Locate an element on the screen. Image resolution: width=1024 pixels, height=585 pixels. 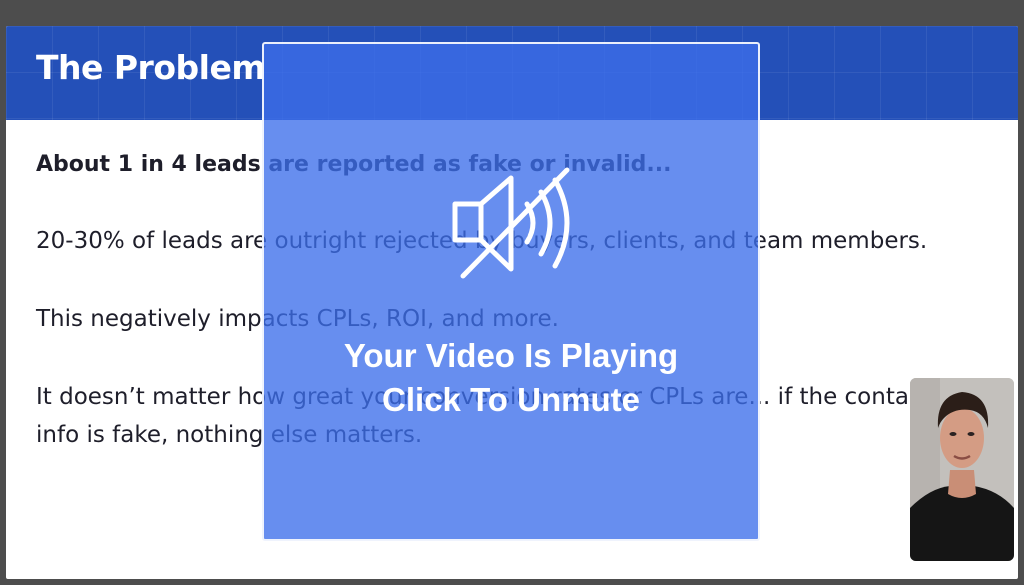
overlay-line-2: Click To Unmute is located at coordinates (511, 399).